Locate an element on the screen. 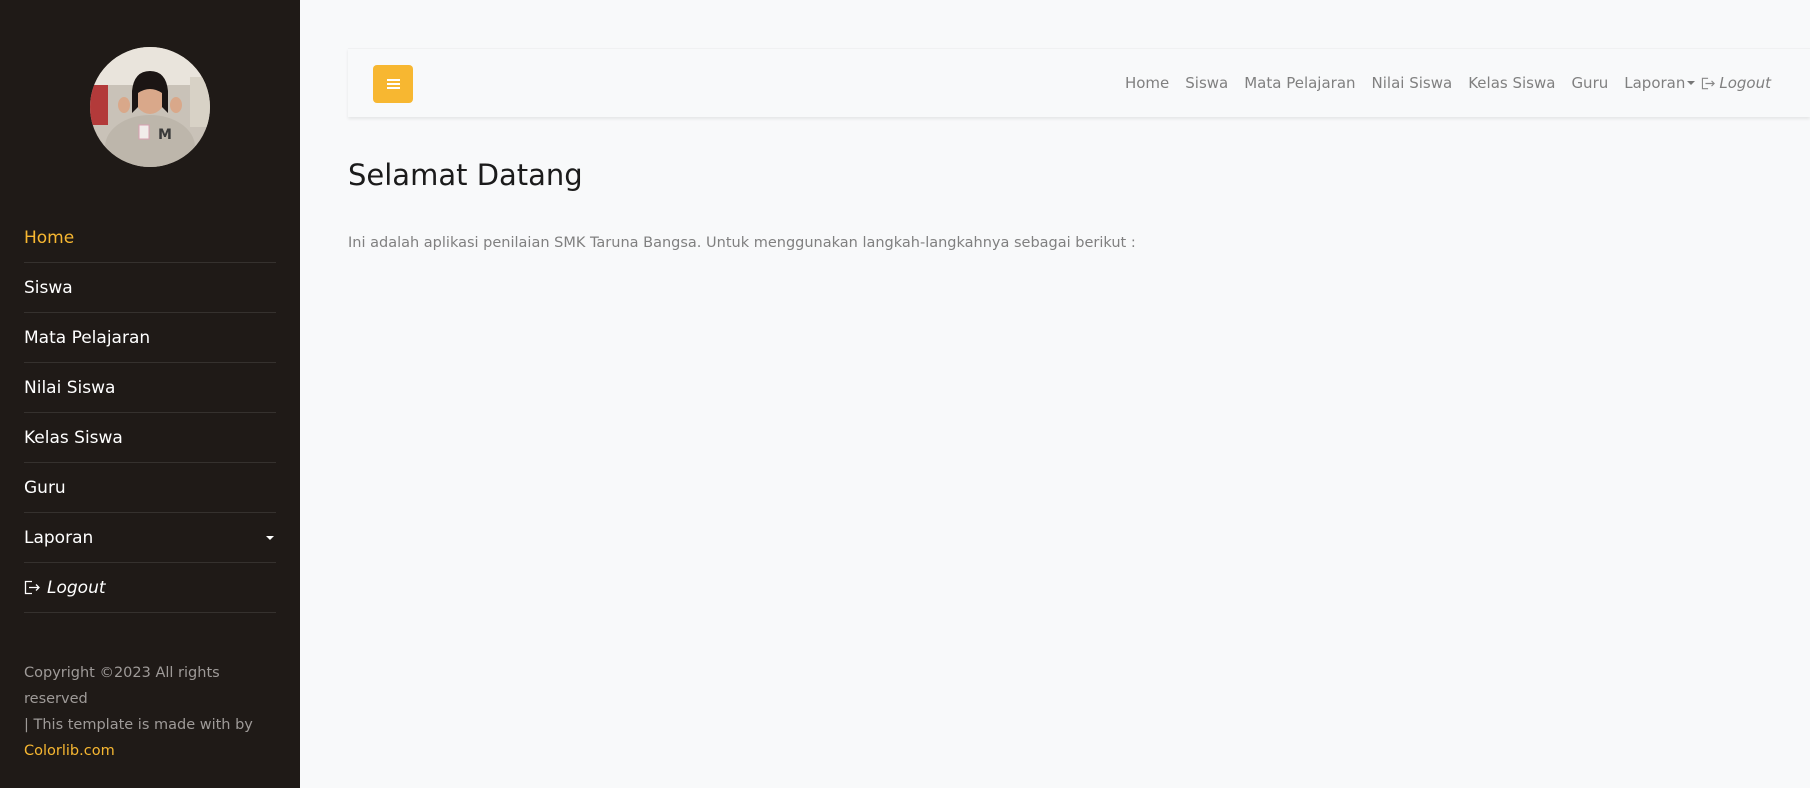  sidebar-item-laporan: Laporan is located at coordinates (150, 538).